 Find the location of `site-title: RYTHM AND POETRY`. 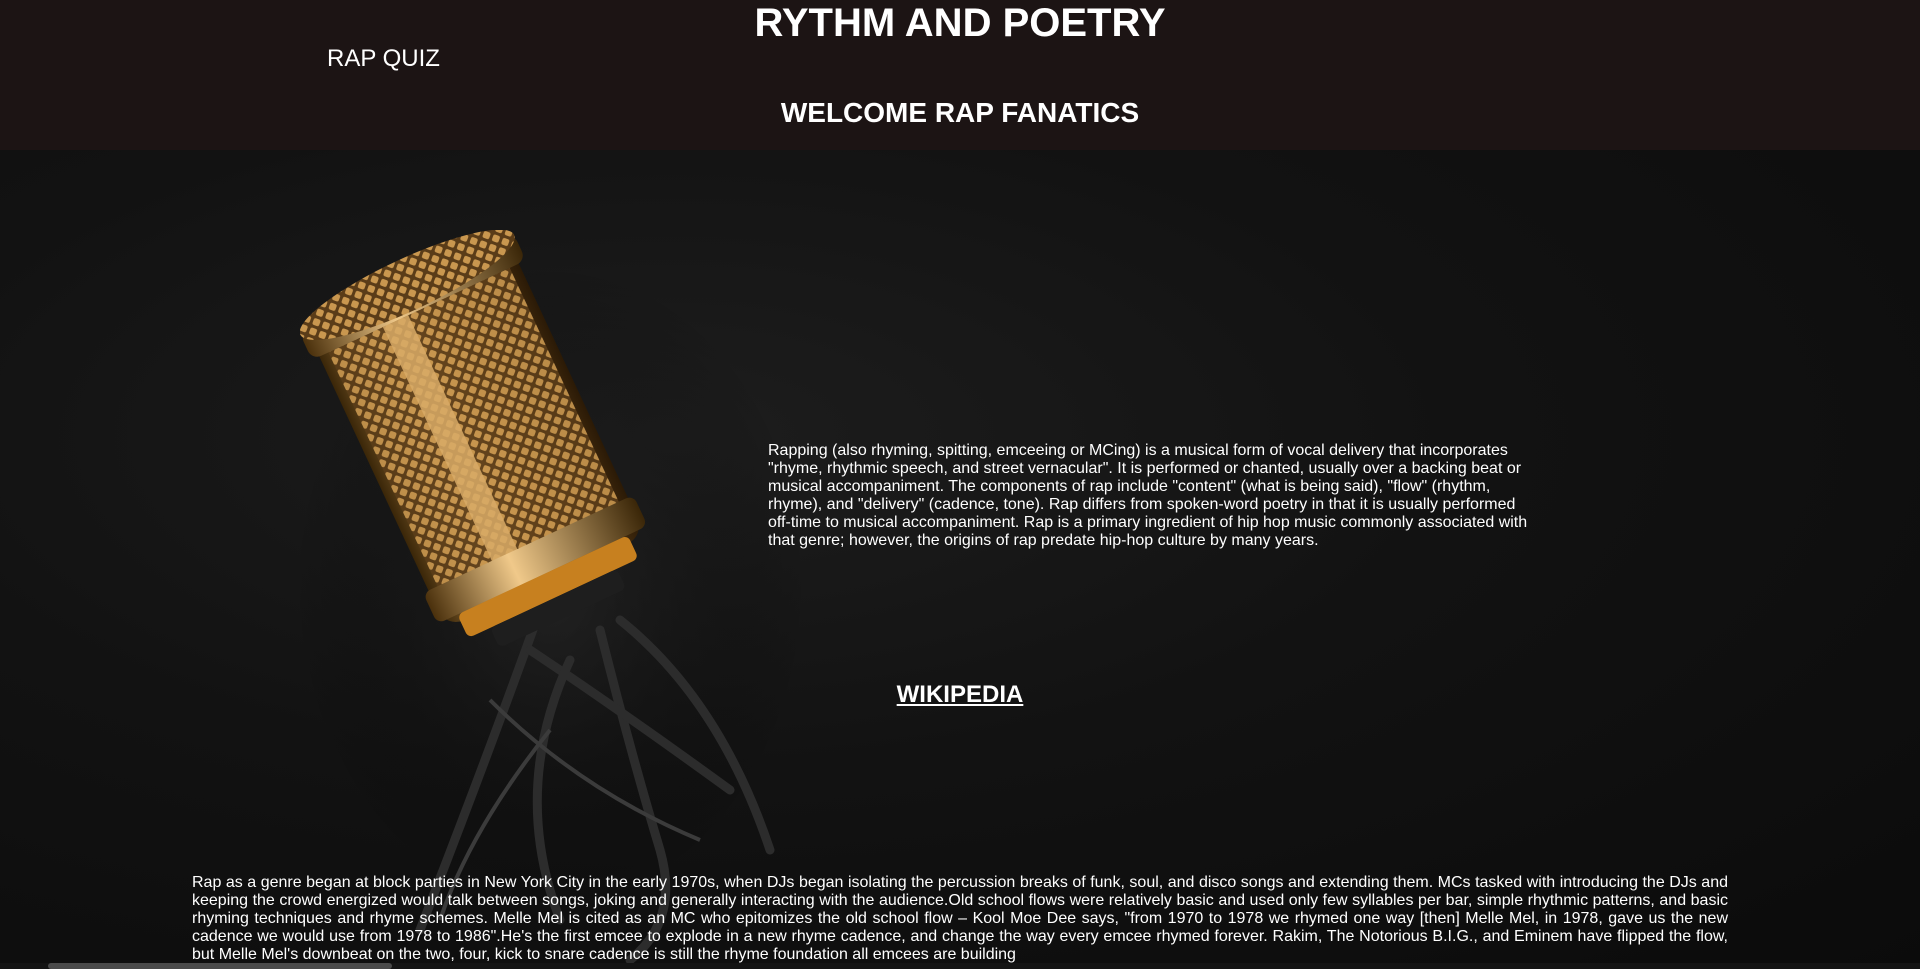

site-title: RYTHM AND POETRY is located at coordinates (960, 23).